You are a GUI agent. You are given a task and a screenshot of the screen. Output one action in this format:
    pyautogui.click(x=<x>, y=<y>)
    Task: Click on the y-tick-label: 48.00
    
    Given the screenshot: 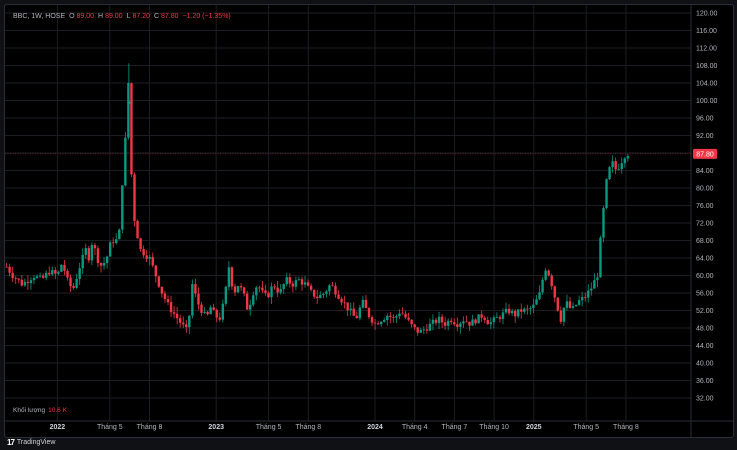 What is the action you would take?
    pyautogui.click(x=705, y=329)
    